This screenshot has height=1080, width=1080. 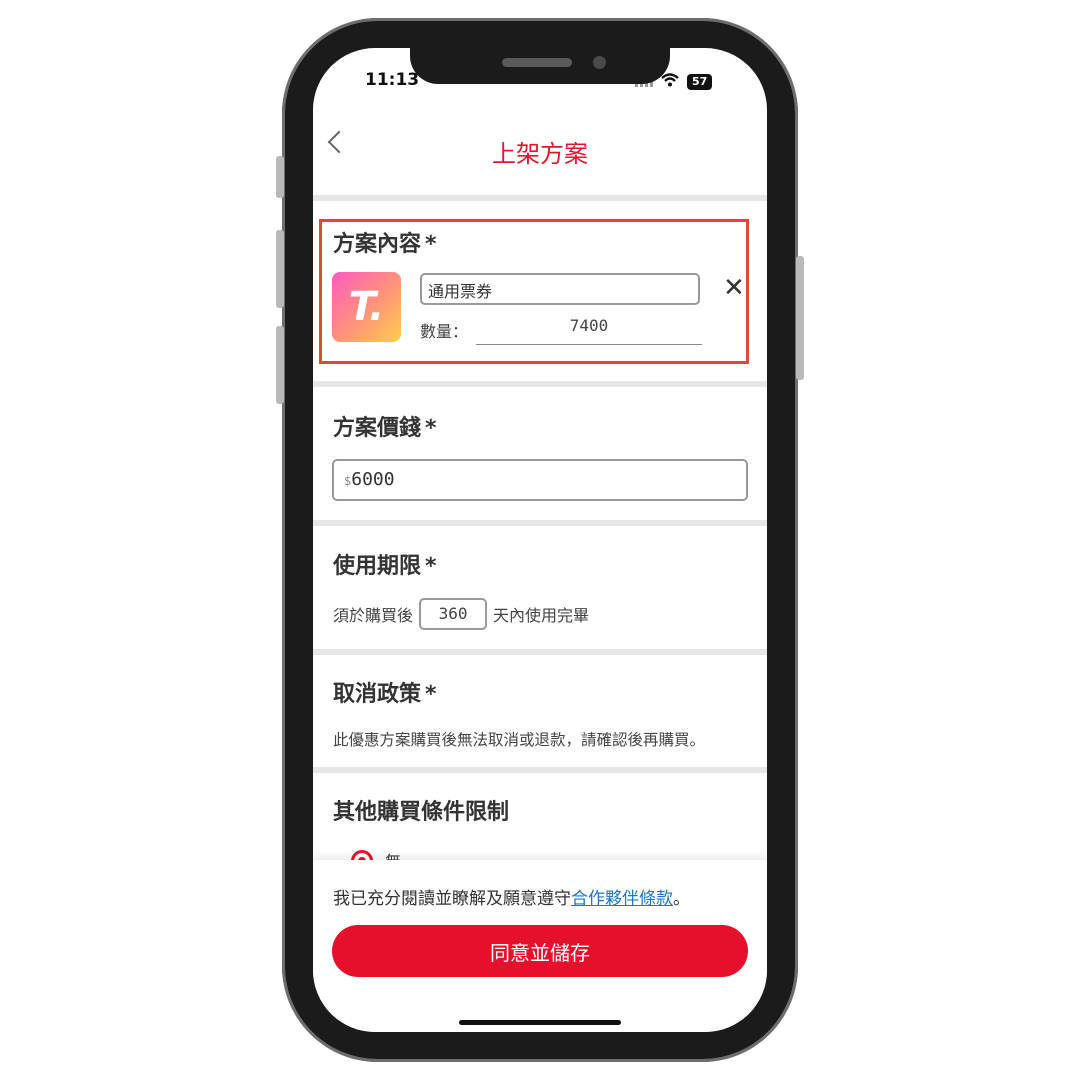 I want to click on power-button, so click(x=800, y=318).